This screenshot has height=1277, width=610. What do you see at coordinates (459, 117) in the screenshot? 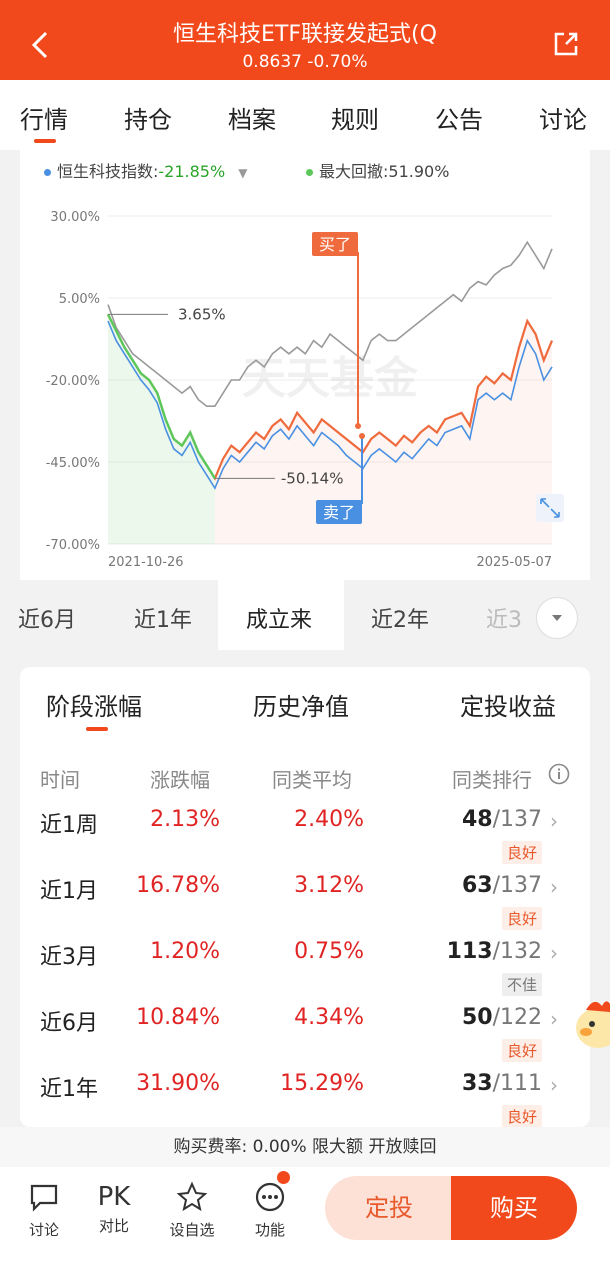
I see `tab-notices: 公告` at bounding box center [459, 117].